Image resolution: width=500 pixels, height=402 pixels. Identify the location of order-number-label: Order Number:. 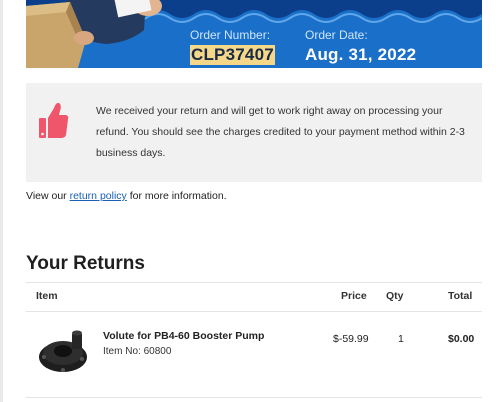
(230, 35).